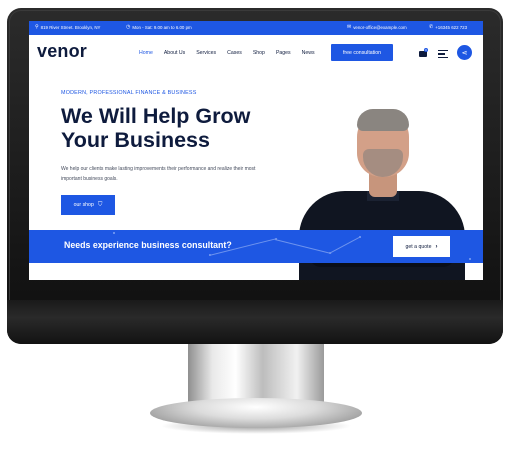  Describe the element at coordinates (100, 204) in the screenshot. I see `cart-small-icon: ⛉` at that location.